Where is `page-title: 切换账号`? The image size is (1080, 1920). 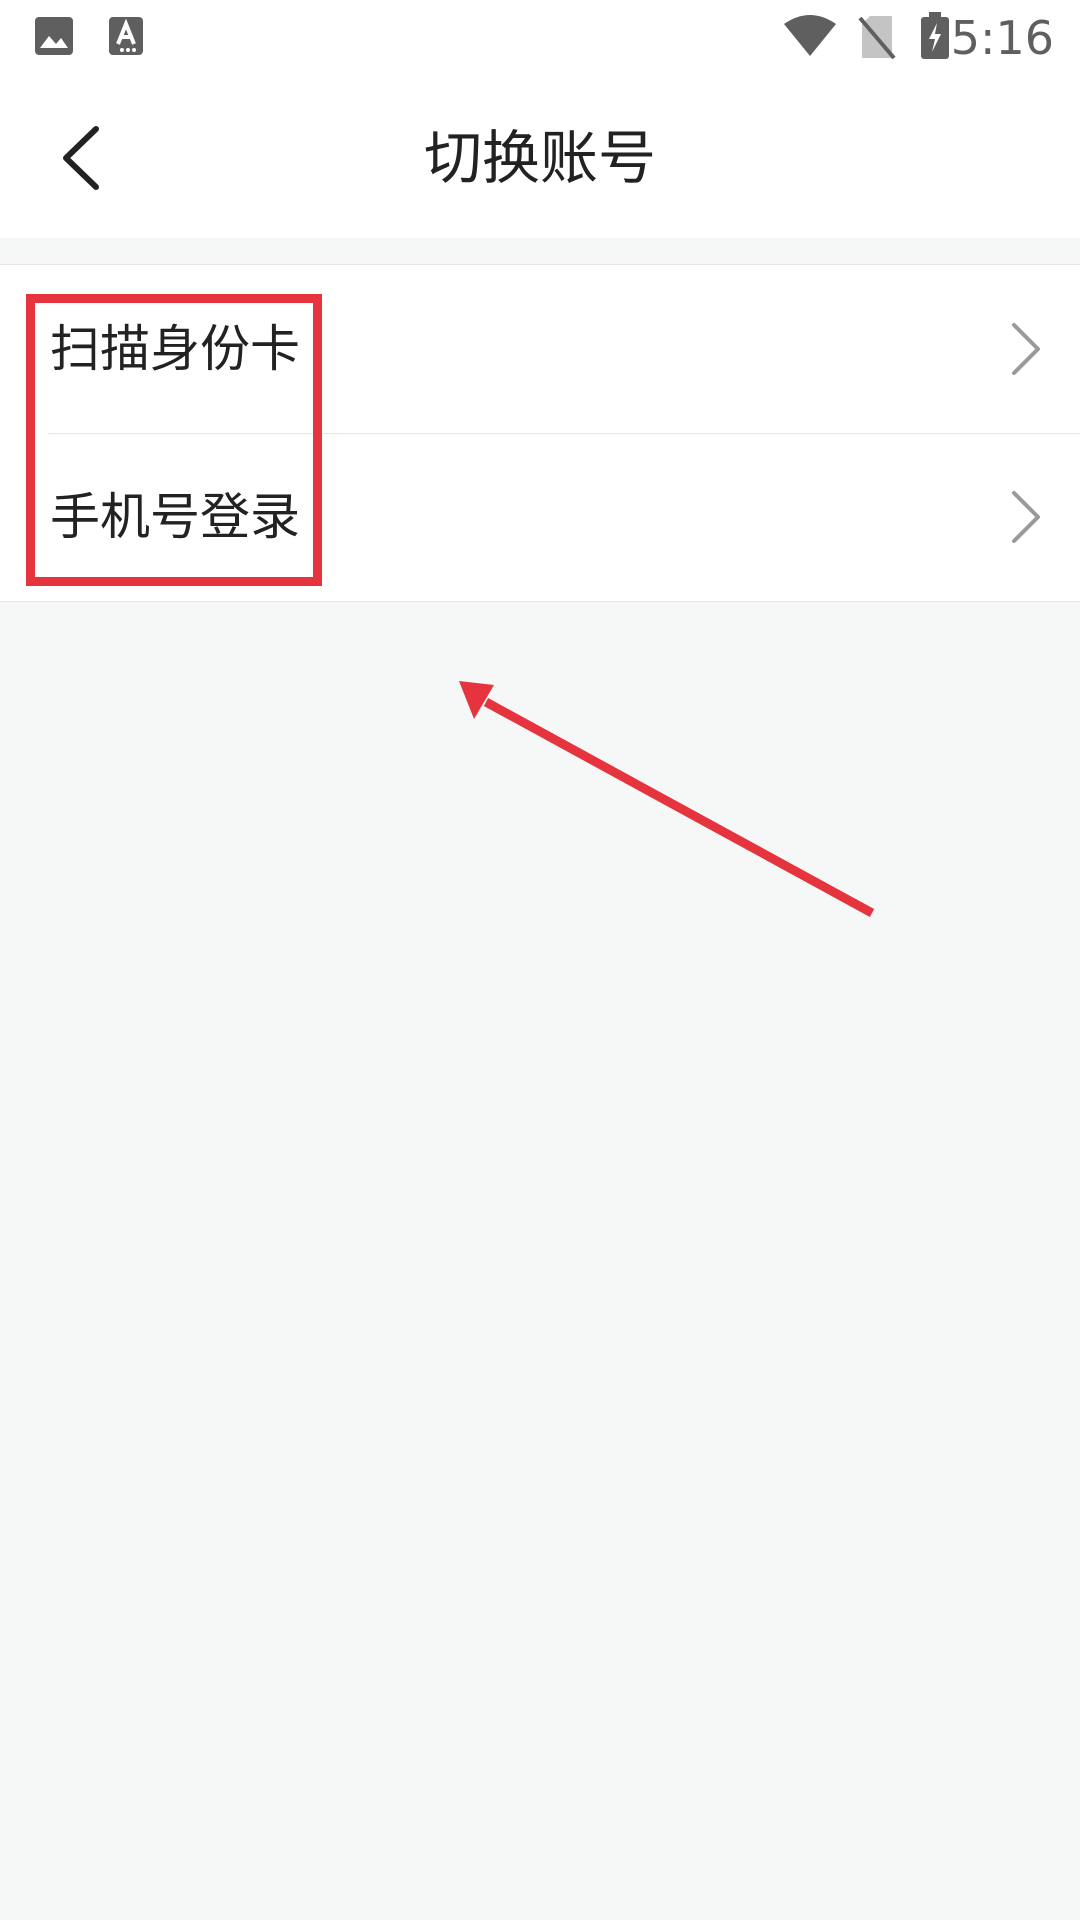
page-title: 切换账号 is located at coordinates (539, 158).